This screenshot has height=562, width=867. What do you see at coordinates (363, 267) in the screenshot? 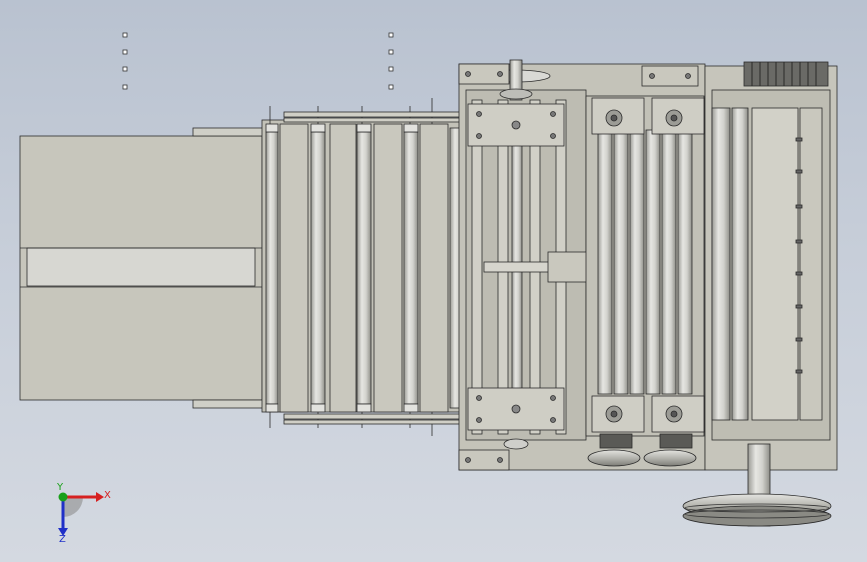
I see `feed-roller-section` at bounding box center [363, 267].